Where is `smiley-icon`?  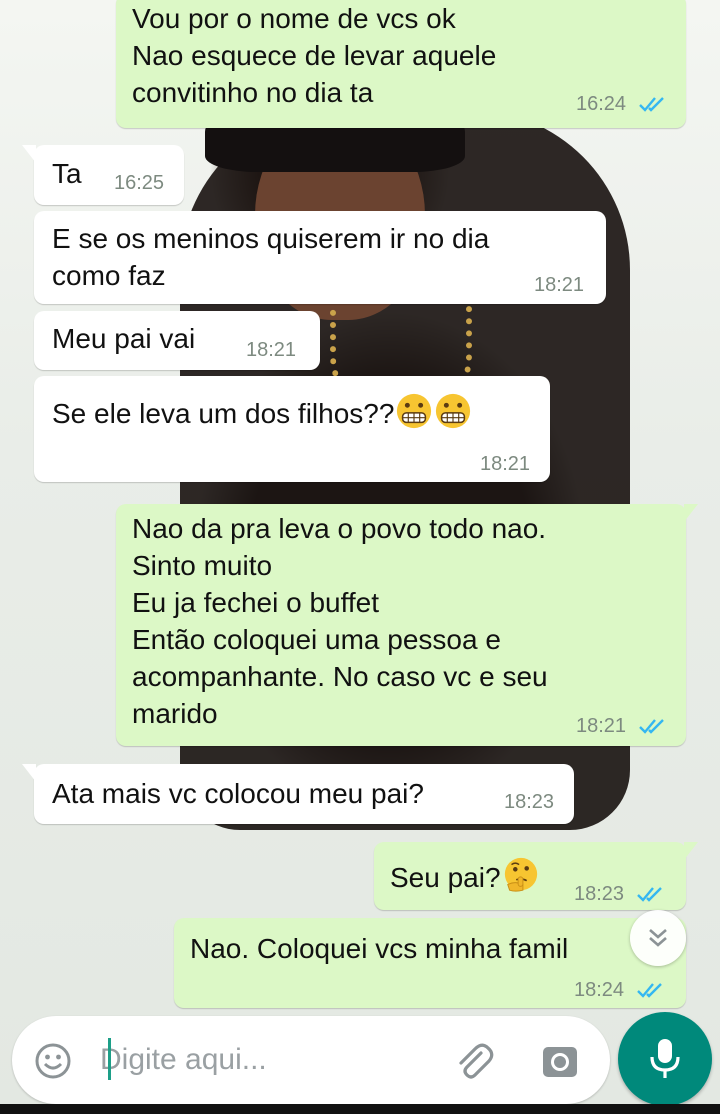 smiley-icon is located at coordinates (53, 1061).